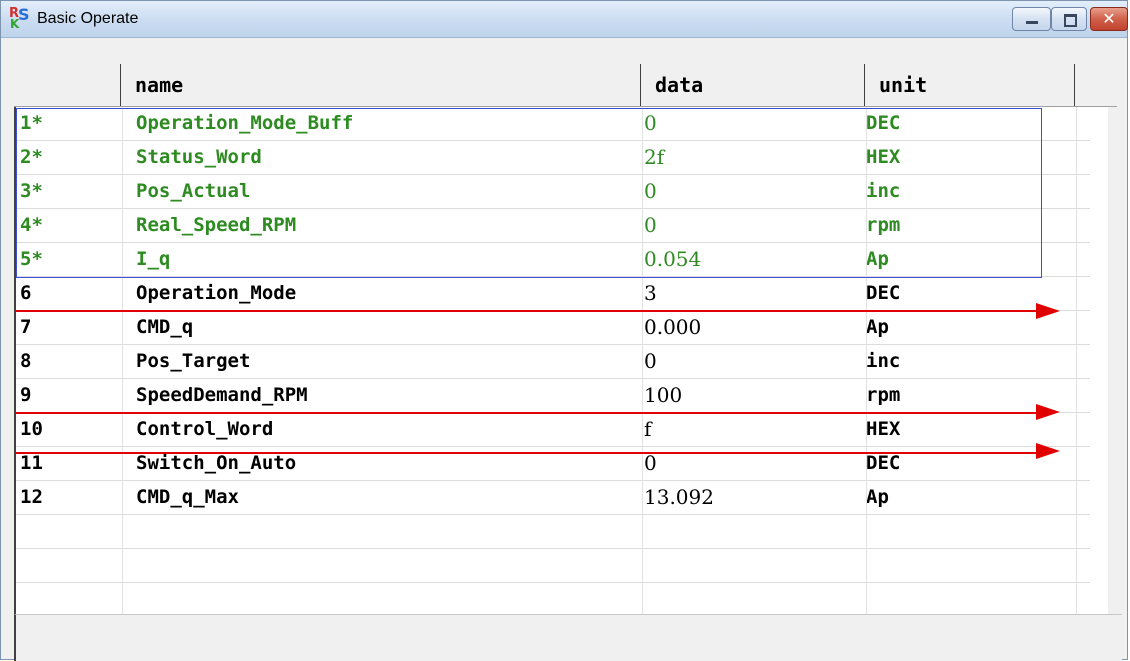 This screenshot has height=661, width=1130. Describe the element at coordinates (245, 123) in the screenshot. I see `cell-name: Operation_Mode_Buff` at that location.